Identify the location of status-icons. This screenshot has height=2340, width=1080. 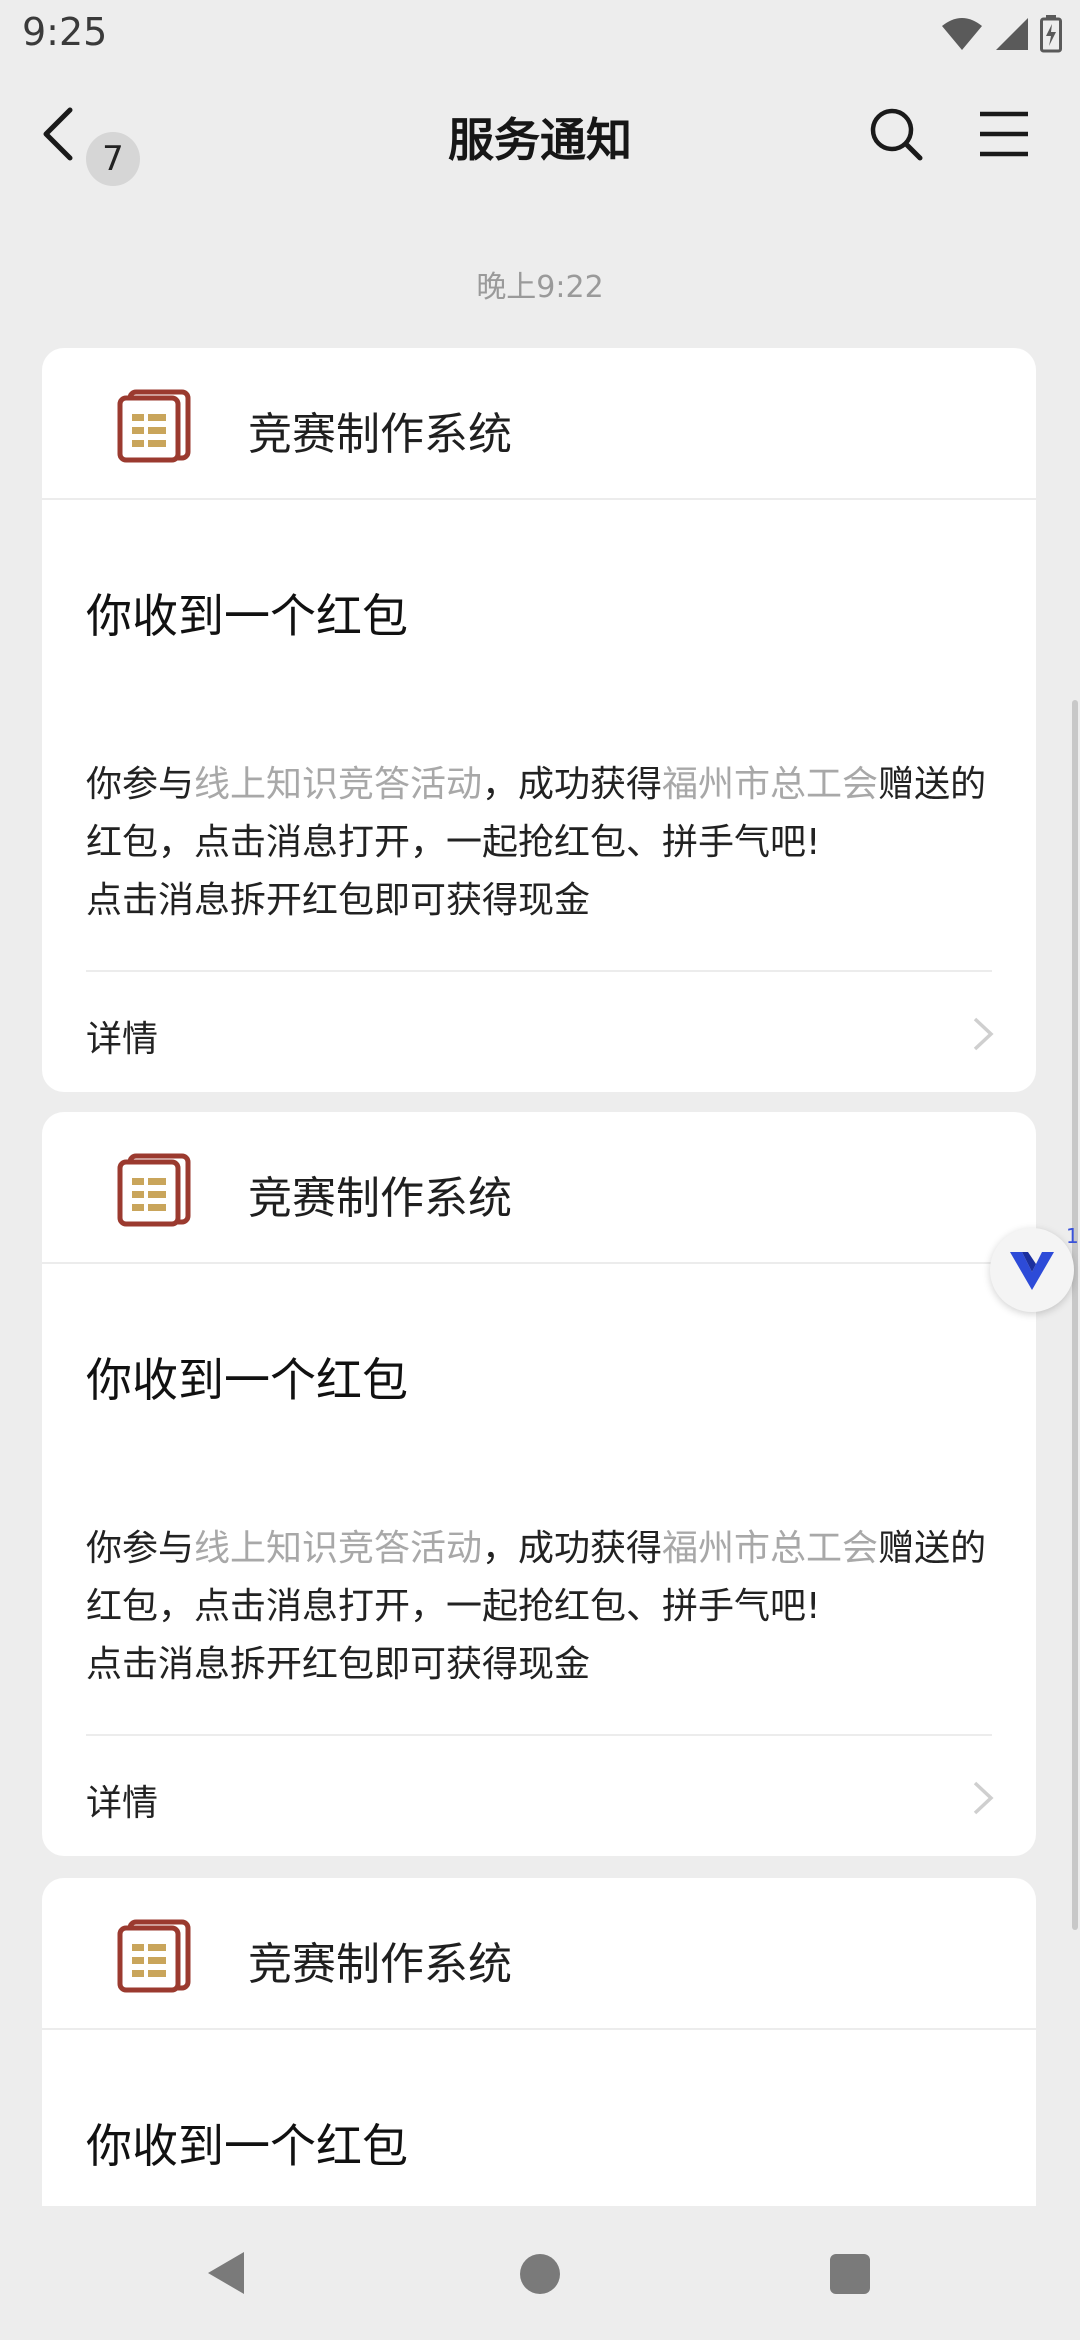
(1001, 34).